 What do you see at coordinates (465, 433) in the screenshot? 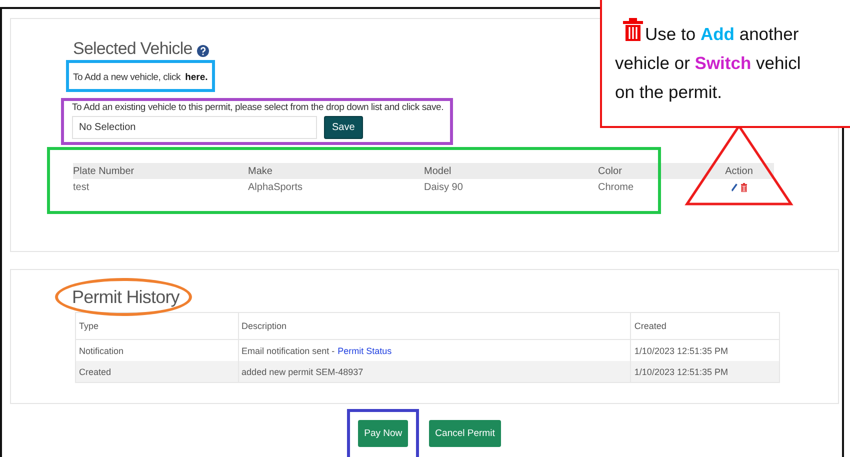
I see `cancel-permit-button: Cancel Permit` at bounding box center [465, 433].